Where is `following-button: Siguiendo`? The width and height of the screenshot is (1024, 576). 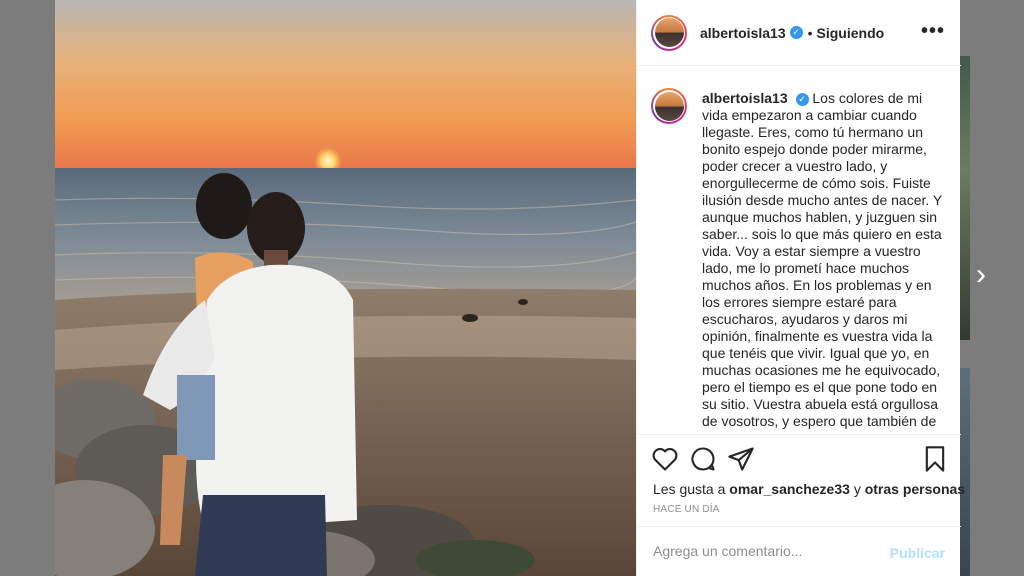
following-button: Siguiendo is located at coordinates (851, 33).